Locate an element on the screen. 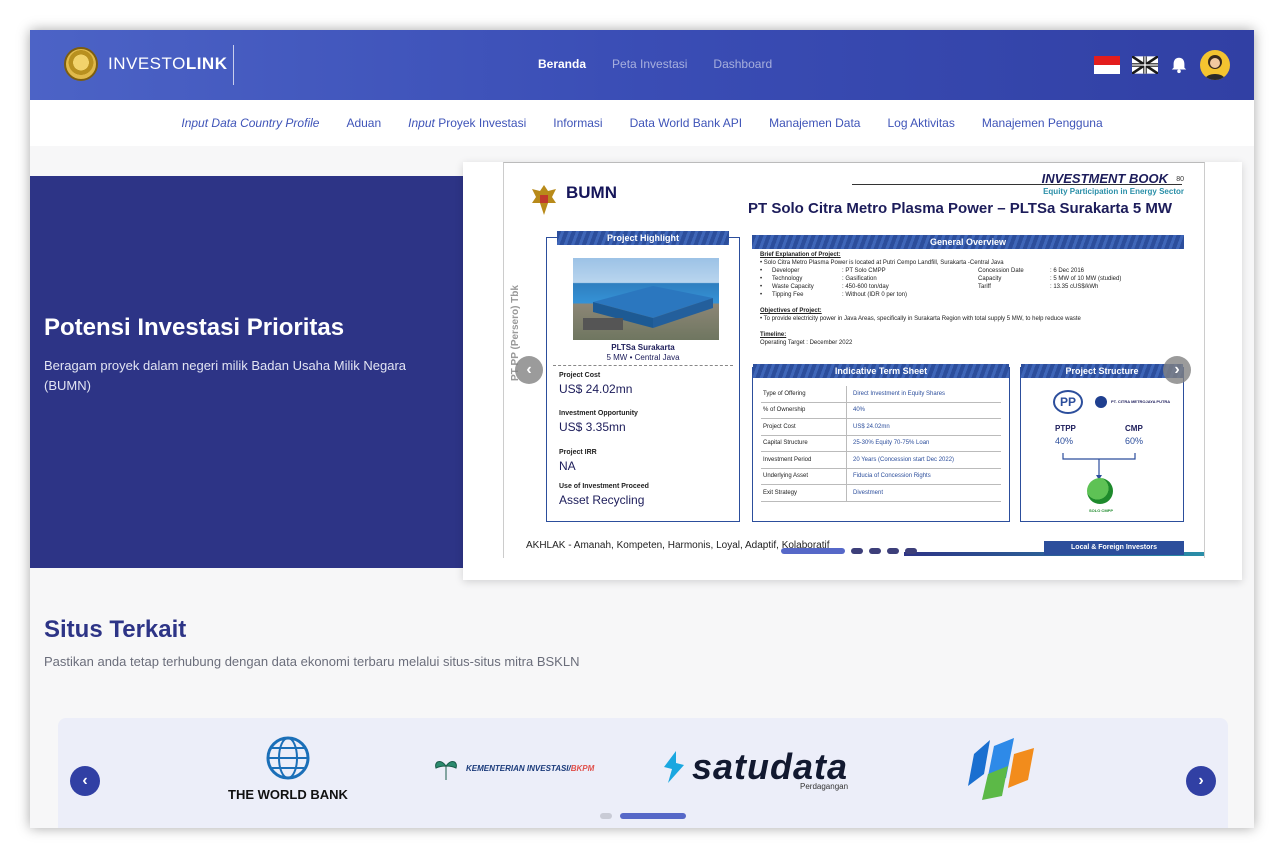 The height and width of the screenshot is (858, 1284). project-irr-value: NA is located at coordinates (567, 466).